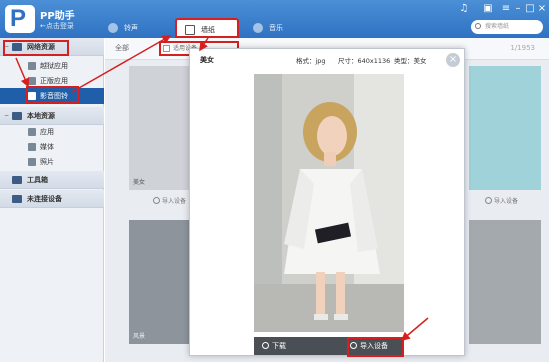 The height and width of the screenshot is (362, 549). What do you see at coordinates (265, 345) in the screenshot?
I see `download-icon` at bounding box center [265, 345].